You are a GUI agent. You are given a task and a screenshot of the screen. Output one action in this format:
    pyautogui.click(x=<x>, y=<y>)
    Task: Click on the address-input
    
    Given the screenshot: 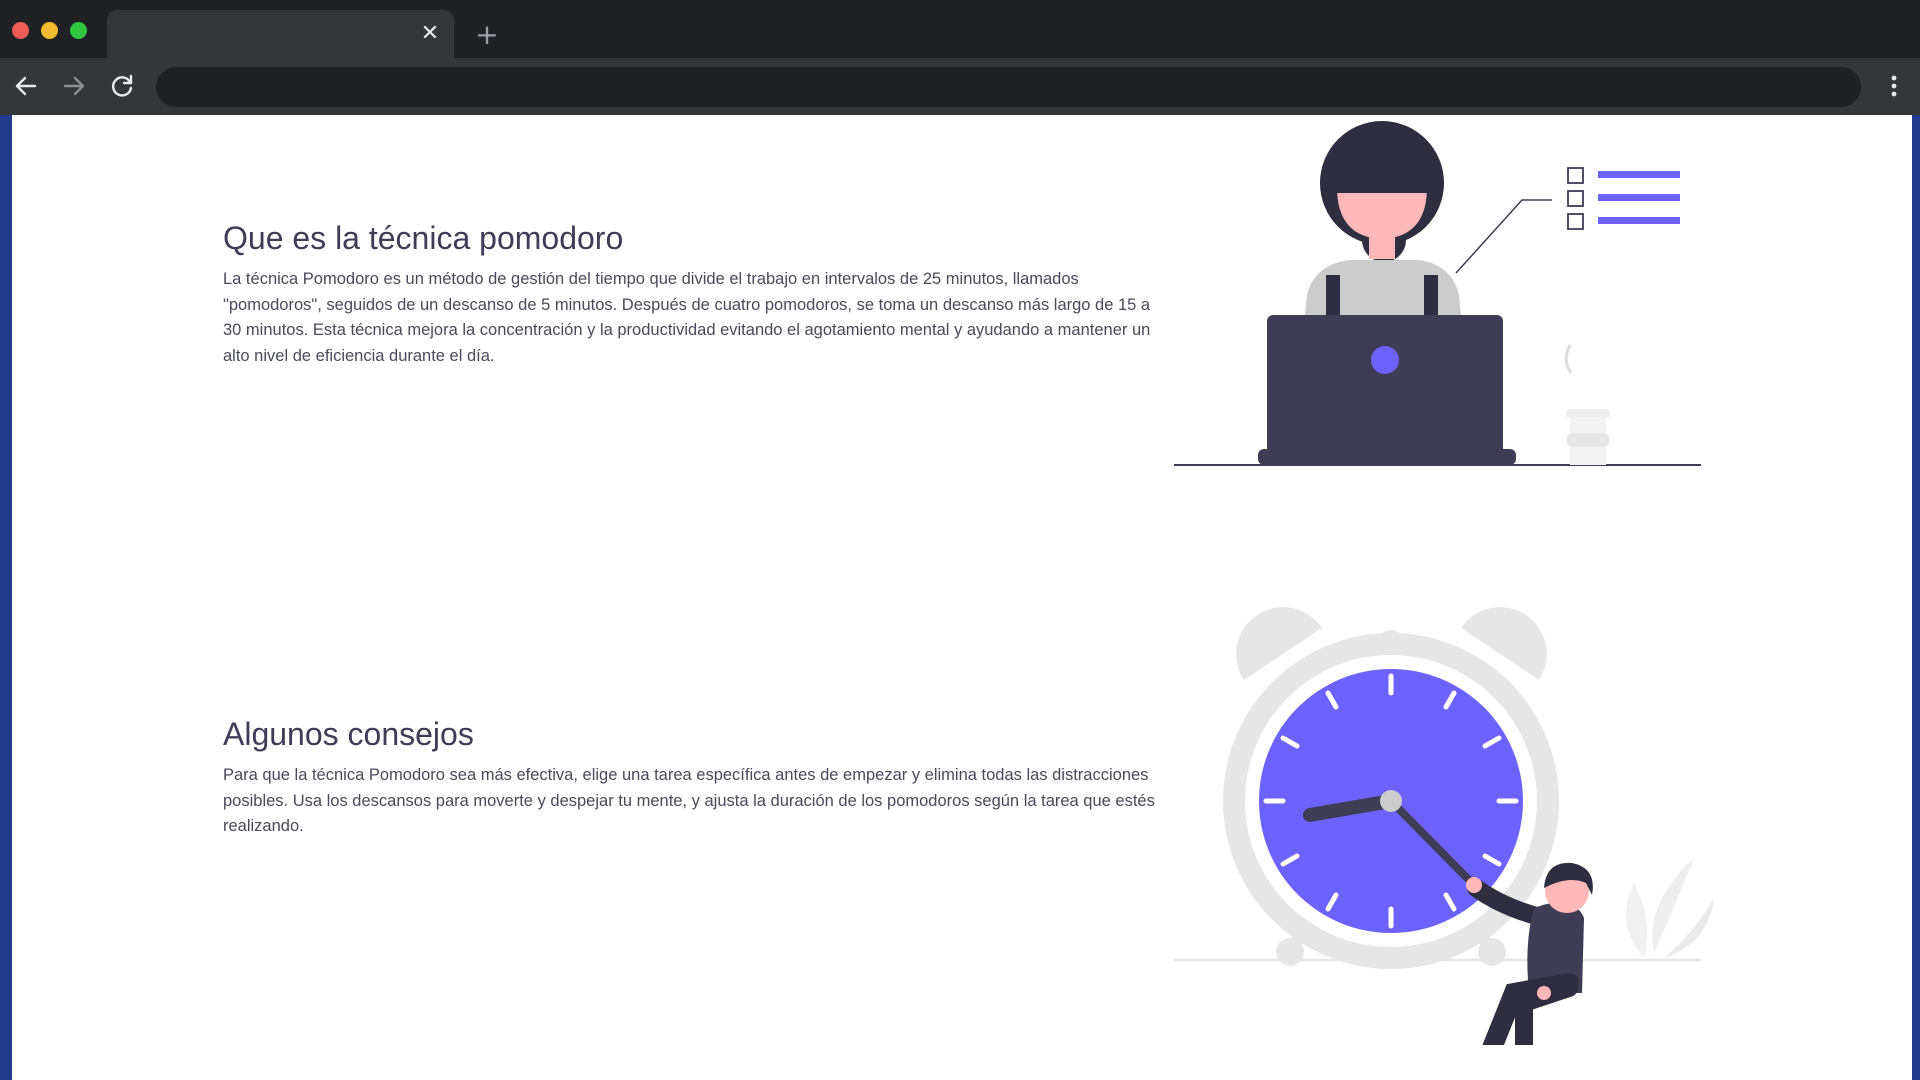 What is the action you would take?
    pyautogui.click(x=1008, y=88)
    